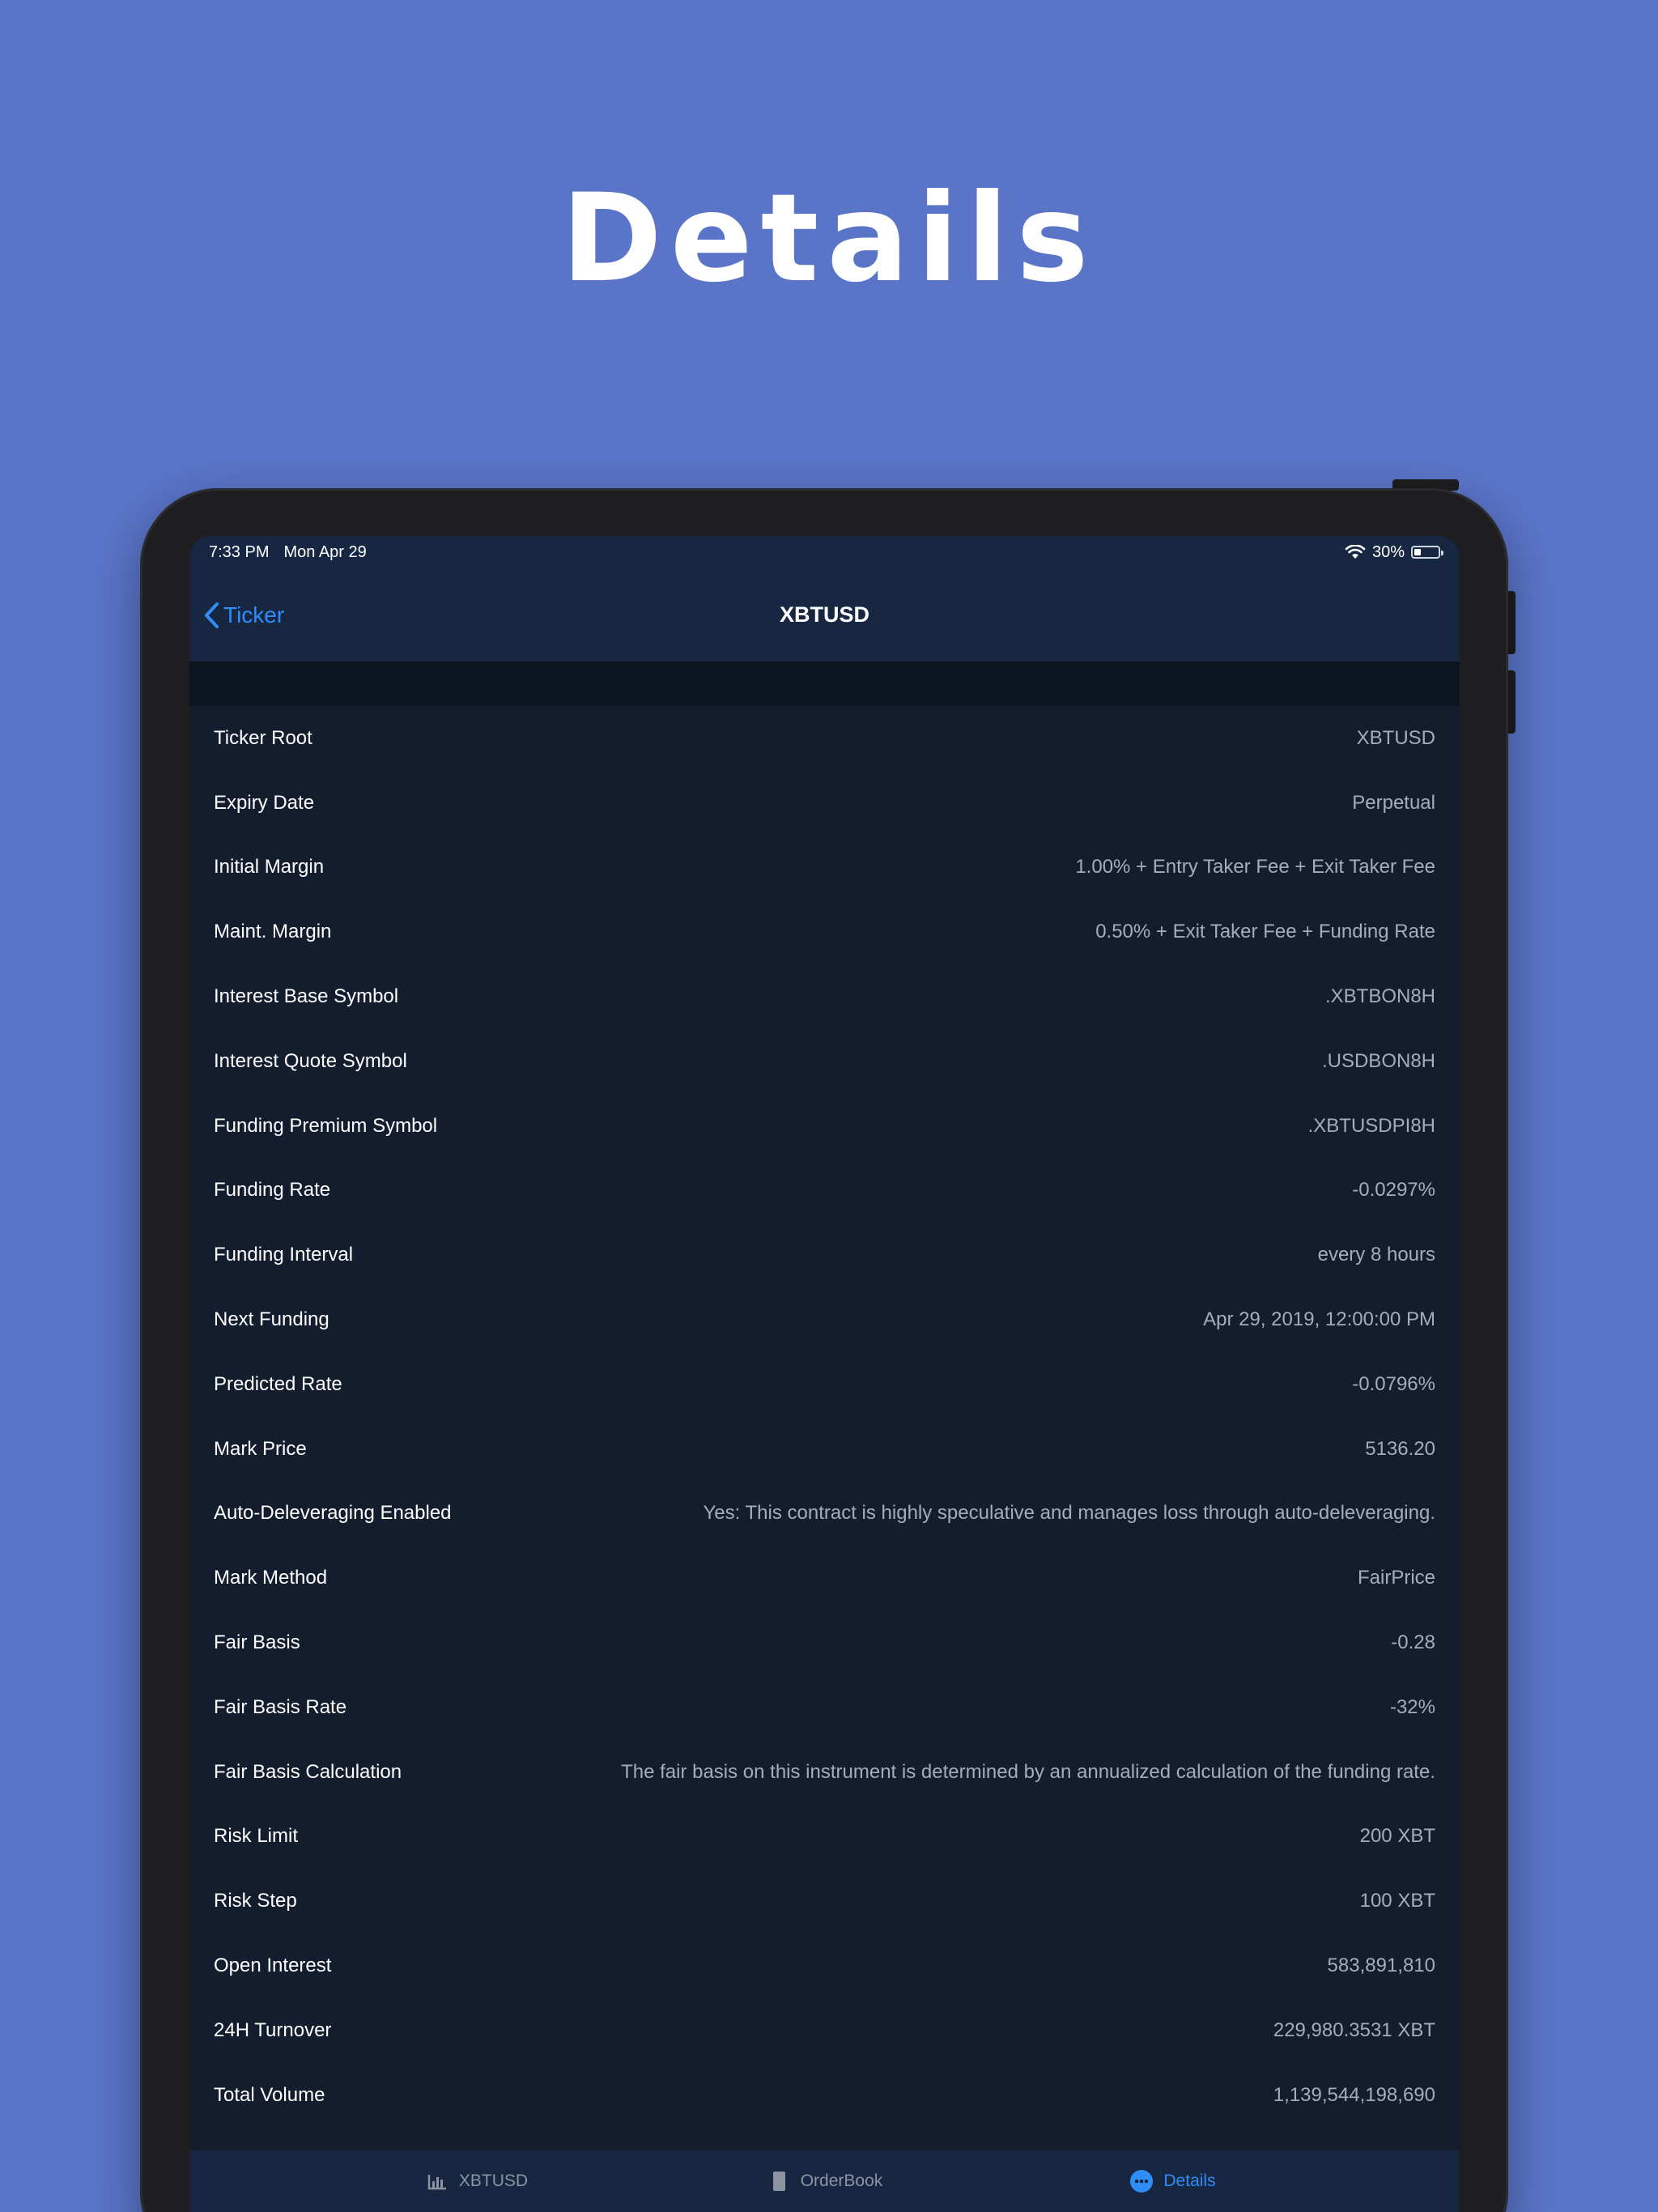 This screenshot has height=2212, width=1658. What do you see at coordinates (824, 1385) in the screenshot?
I see `detail-row: Predicted Rate -0.0796%` at bounding box center [824, 1385].